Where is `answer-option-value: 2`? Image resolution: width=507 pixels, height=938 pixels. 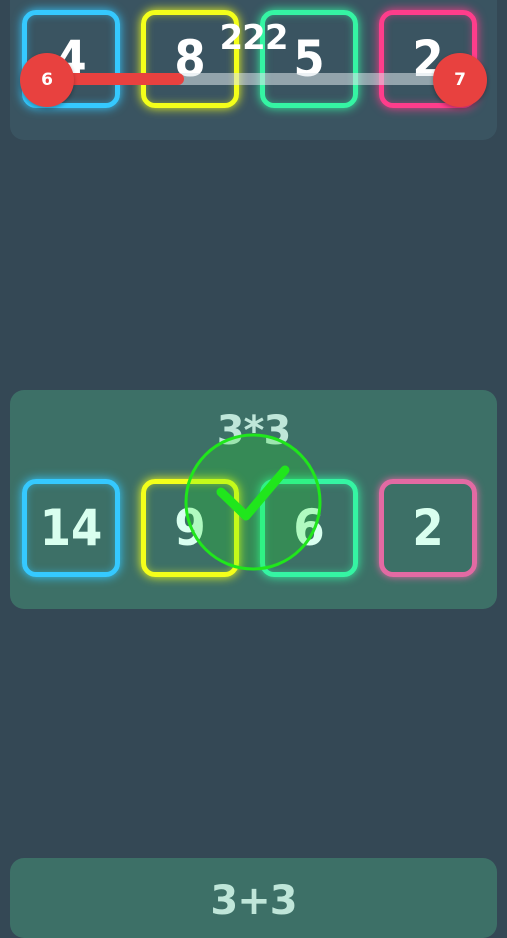
answer-option-value: 2 is located at coordinates (428, 528).